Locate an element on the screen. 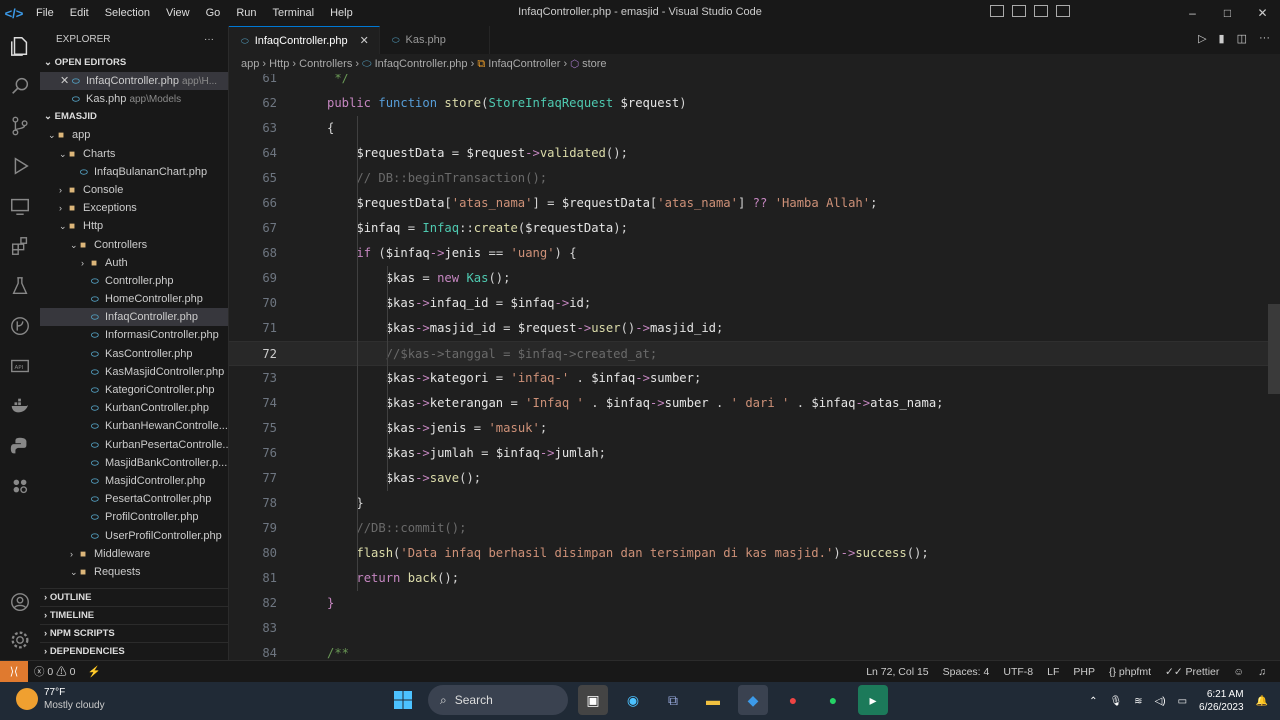  tree-file: ⬭ MasjidController.php is located at coordinates (134, 481).